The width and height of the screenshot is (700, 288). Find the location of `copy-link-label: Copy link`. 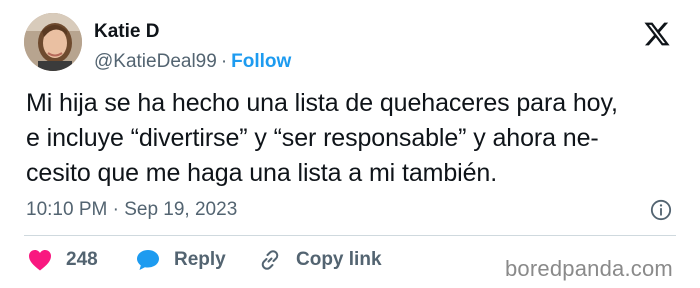

copy-link-label: Copy link is located at coordinates (339, 259).